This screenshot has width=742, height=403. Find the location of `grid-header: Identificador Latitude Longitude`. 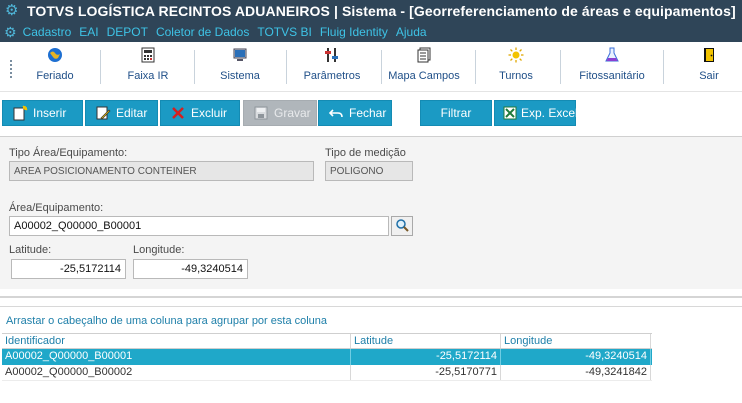

grid-header: Identificador Latitude Longitude is located at coordinates (327, 341).